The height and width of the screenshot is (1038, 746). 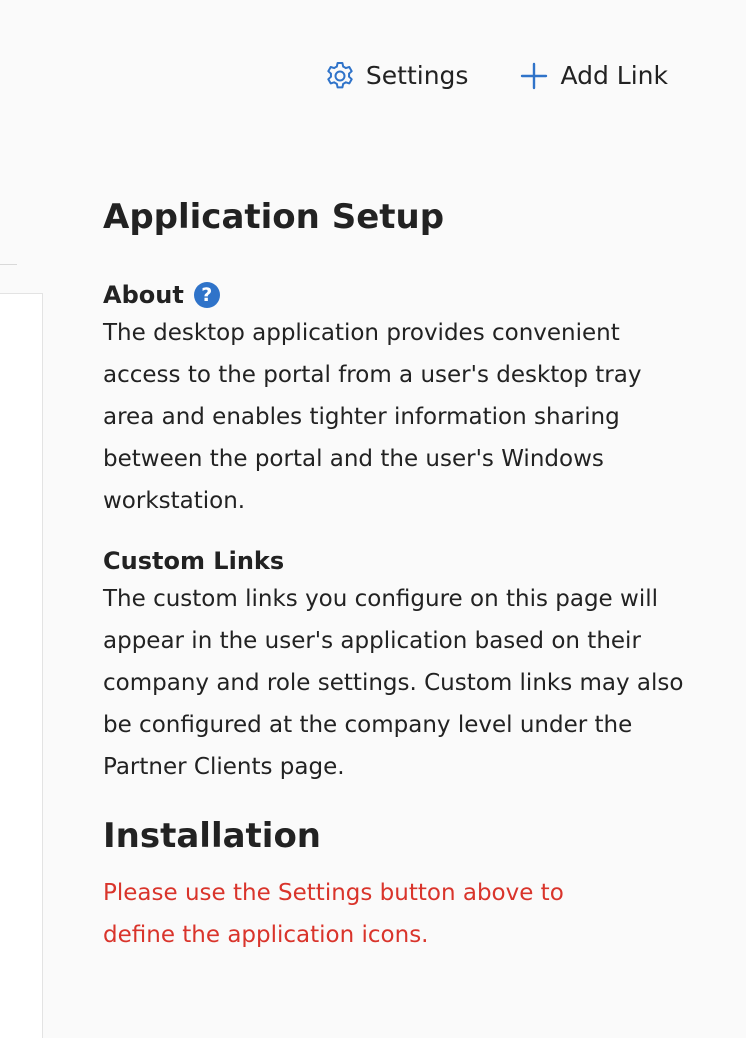 I want to click on panel-title: Application Setup, so click(x=274, y=217).